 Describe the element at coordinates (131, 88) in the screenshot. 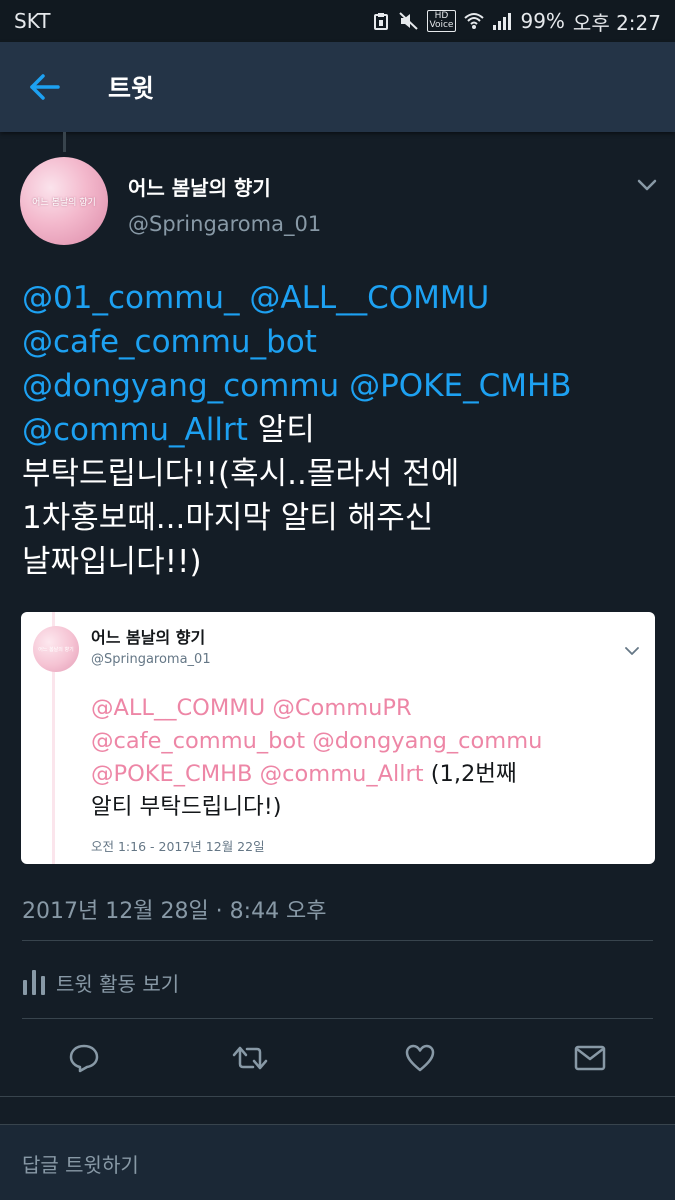

I see `page-title: 트윗` at that location.